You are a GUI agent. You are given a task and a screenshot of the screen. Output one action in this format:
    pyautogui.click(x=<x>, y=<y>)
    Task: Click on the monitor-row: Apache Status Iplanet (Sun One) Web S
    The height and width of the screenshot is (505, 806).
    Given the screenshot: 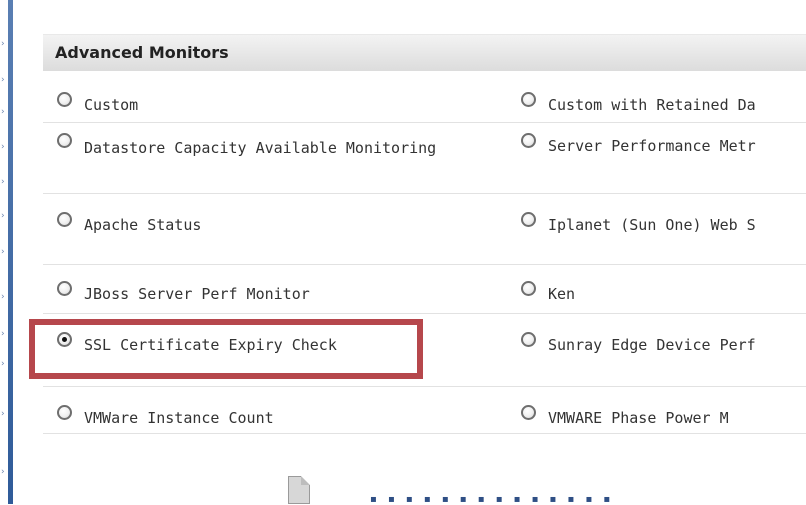 What is the action you would take?
    pyautogui.click(x=424, y=229)
    